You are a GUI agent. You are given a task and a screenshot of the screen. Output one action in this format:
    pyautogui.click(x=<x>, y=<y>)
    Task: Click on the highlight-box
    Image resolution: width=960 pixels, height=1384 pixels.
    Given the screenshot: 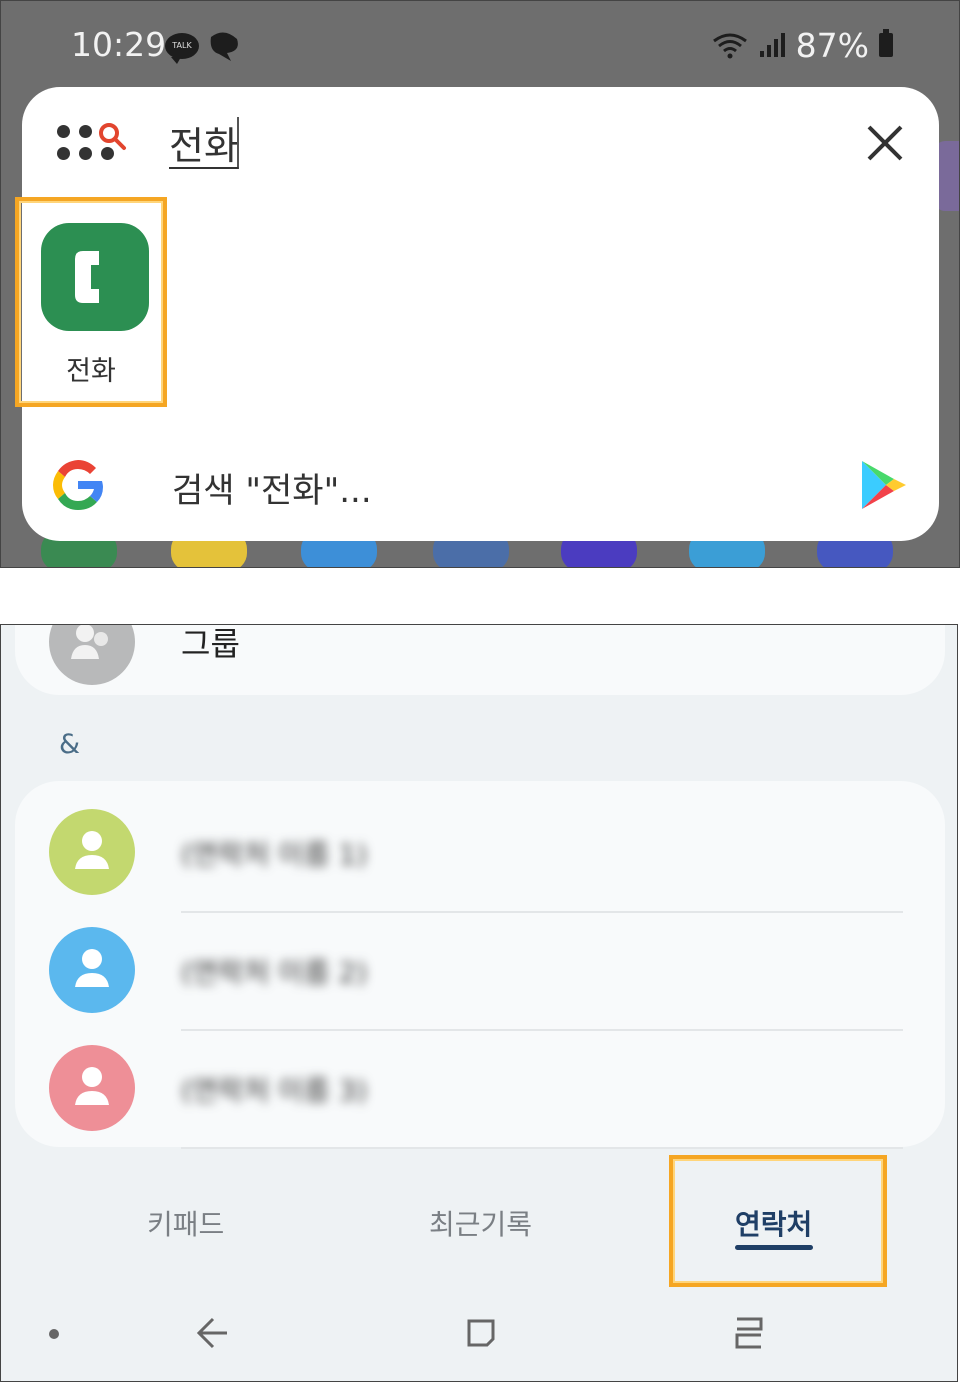 What is the action you would take?
    pyautogui.click(x=778, y=1221)
    